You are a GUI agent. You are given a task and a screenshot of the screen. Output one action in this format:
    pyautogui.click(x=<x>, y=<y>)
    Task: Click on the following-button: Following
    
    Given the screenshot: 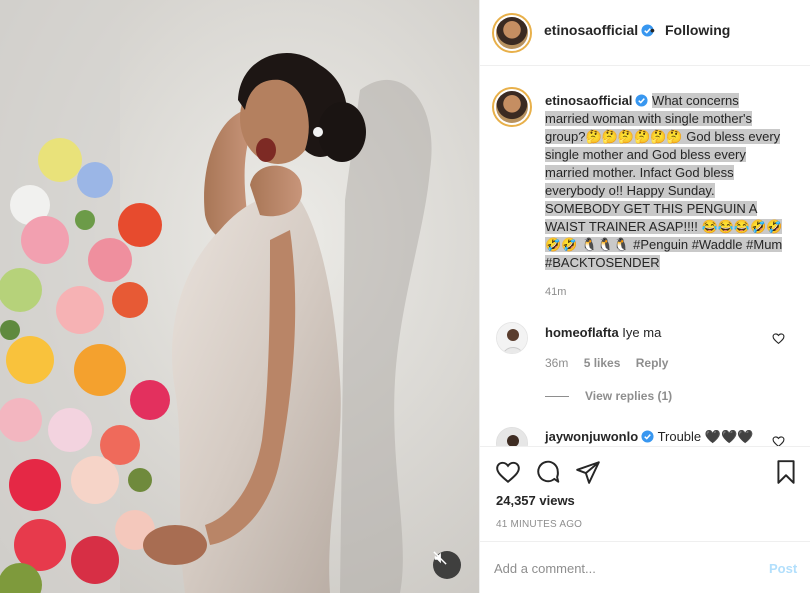 What is the action you would take?
    pyautogui.click(x=697, y=30)
    